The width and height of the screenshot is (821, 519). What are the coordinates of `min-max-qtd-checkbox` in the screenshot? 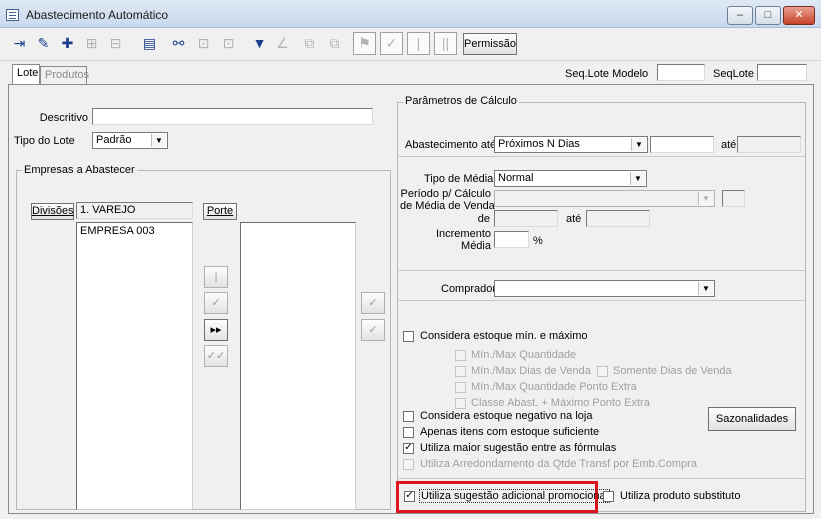 It's located at (460, 355).